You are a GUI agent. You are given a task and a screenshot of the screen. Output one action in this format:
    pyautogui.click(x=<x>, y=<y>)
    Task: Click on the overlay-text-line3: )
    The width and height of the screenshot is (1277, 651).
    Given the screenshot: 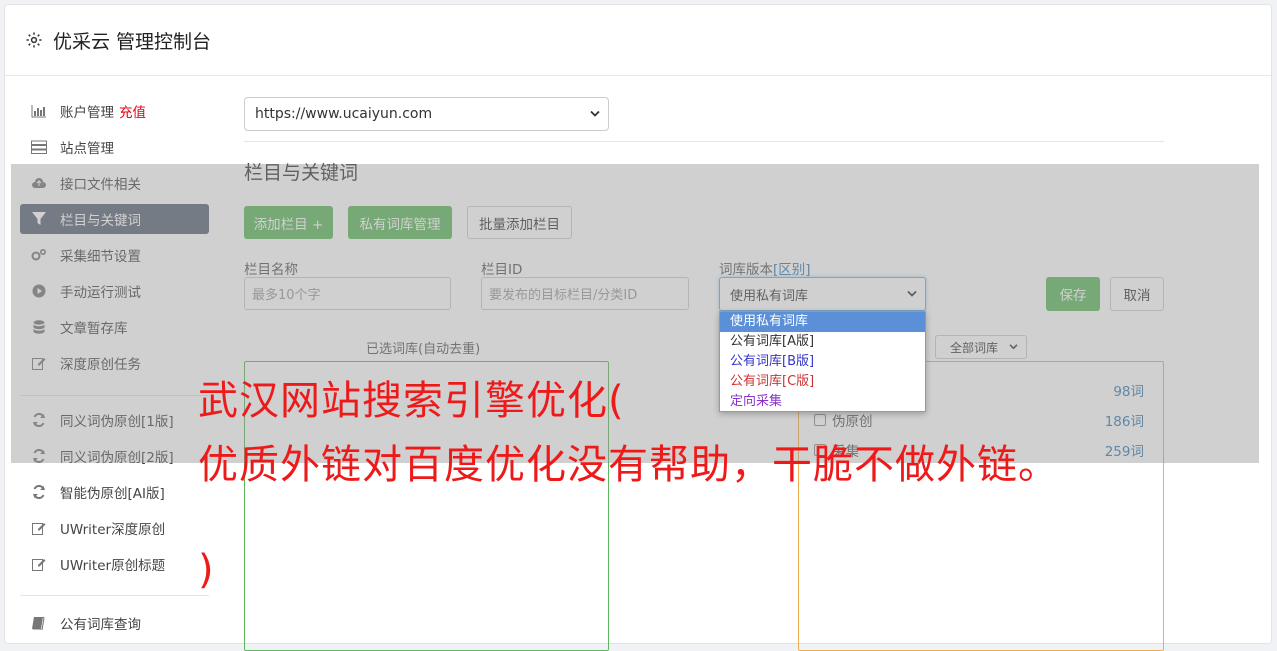 What is the action you would take?
    pyautogui.click(x=206, y=570)
    